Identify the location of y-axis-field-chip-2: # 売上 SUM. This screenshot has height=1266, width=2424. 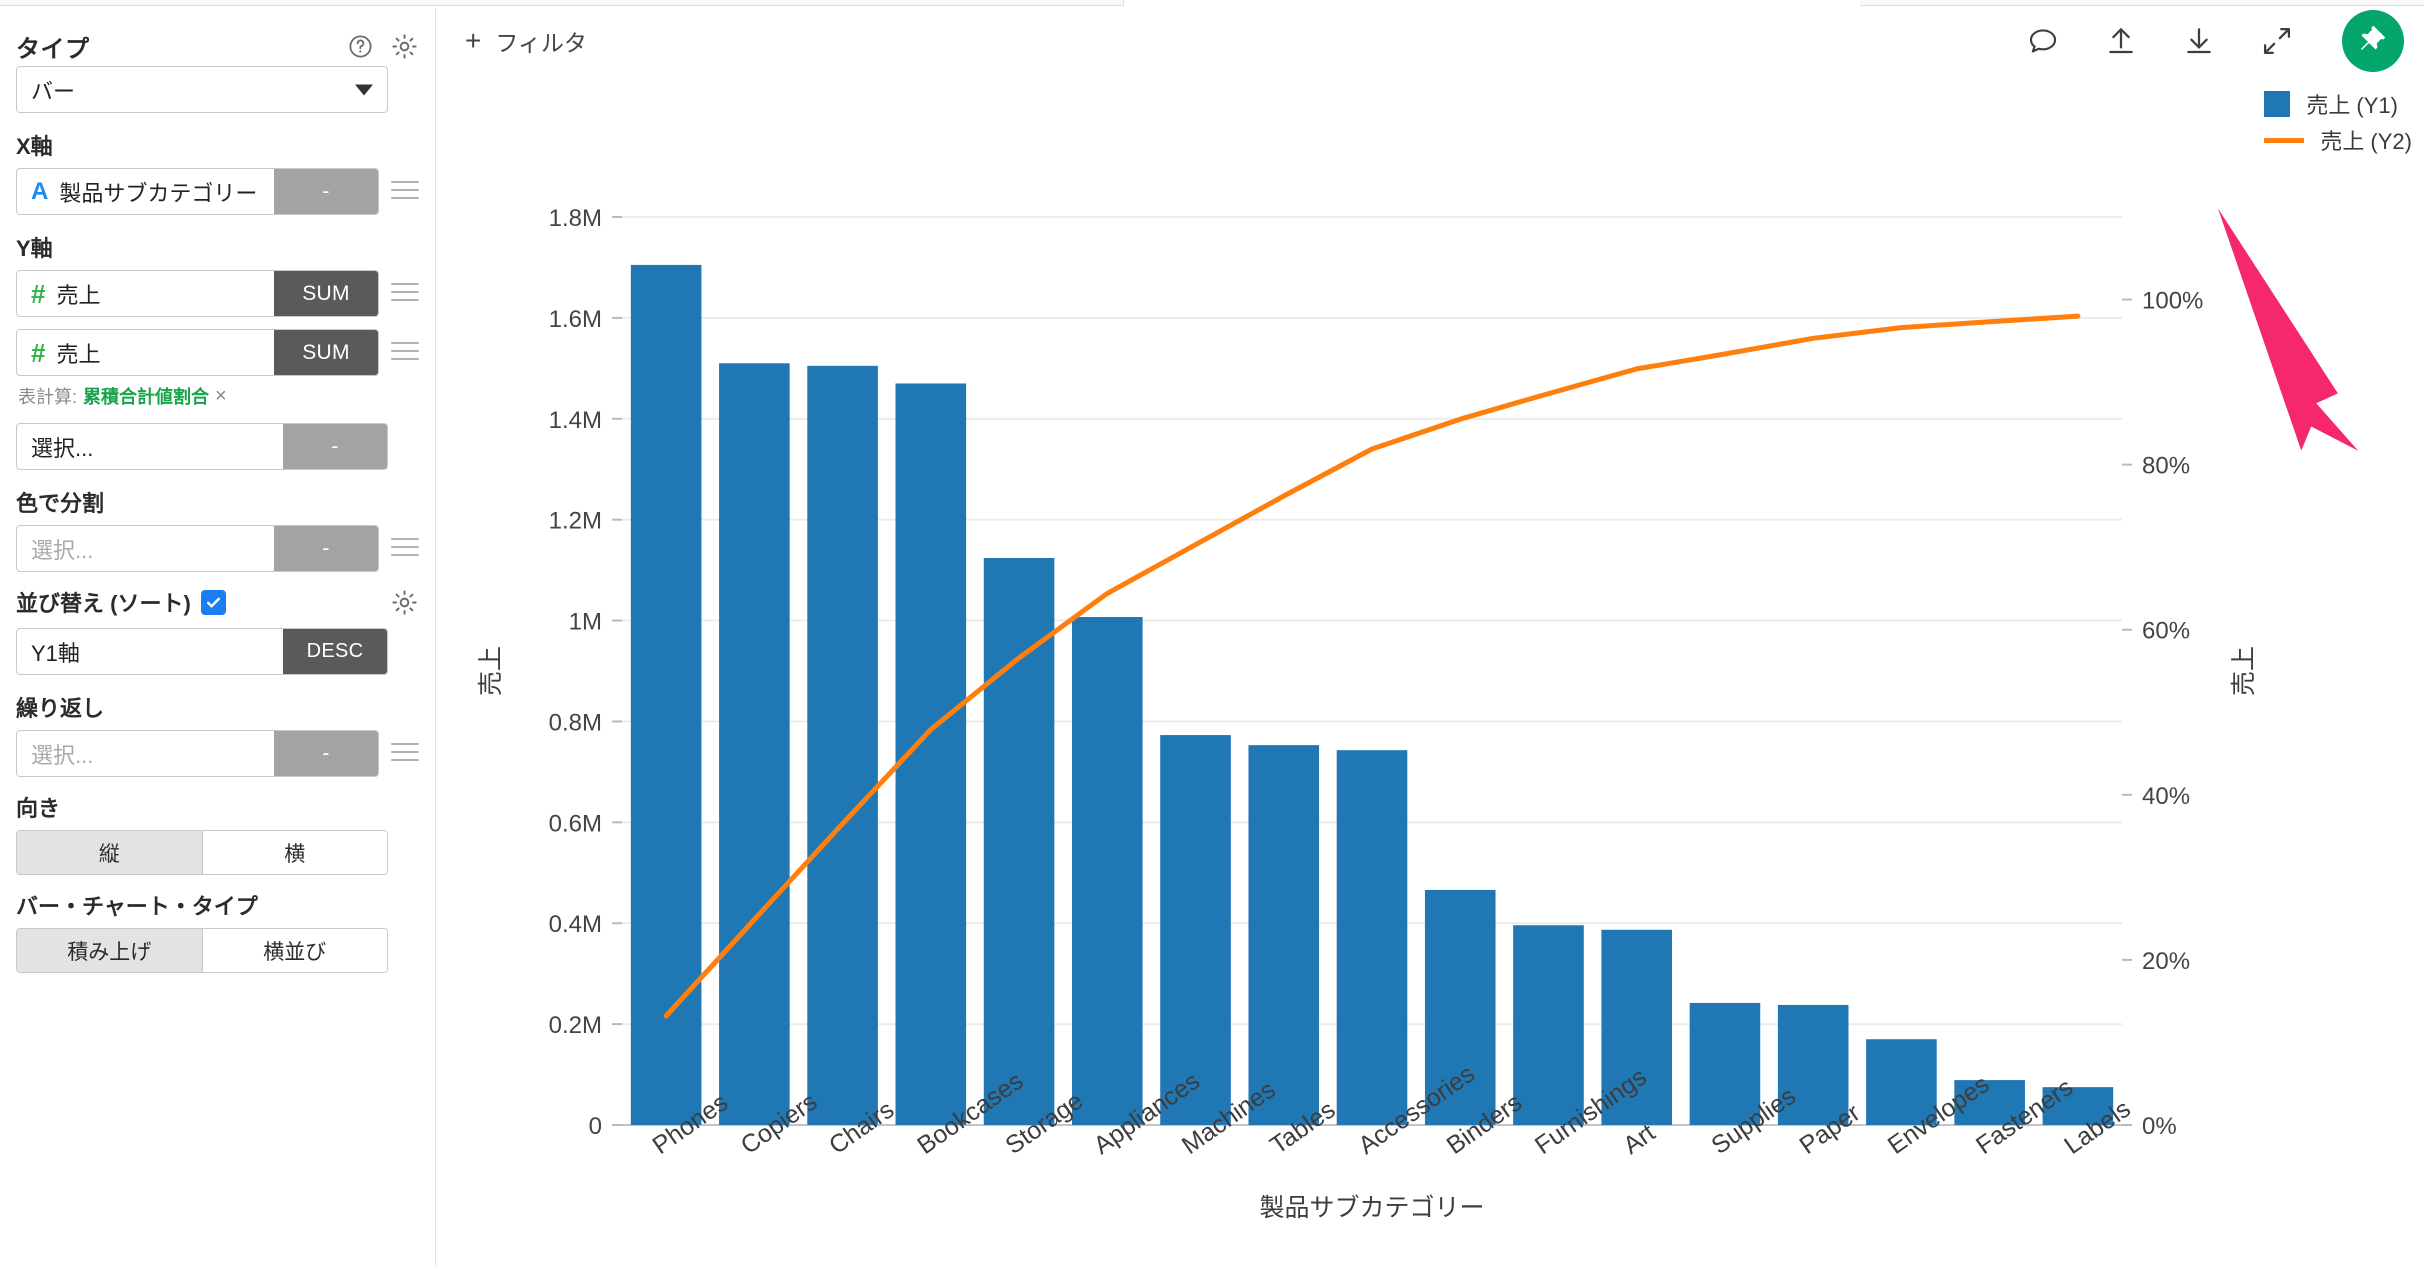
(197, 352).